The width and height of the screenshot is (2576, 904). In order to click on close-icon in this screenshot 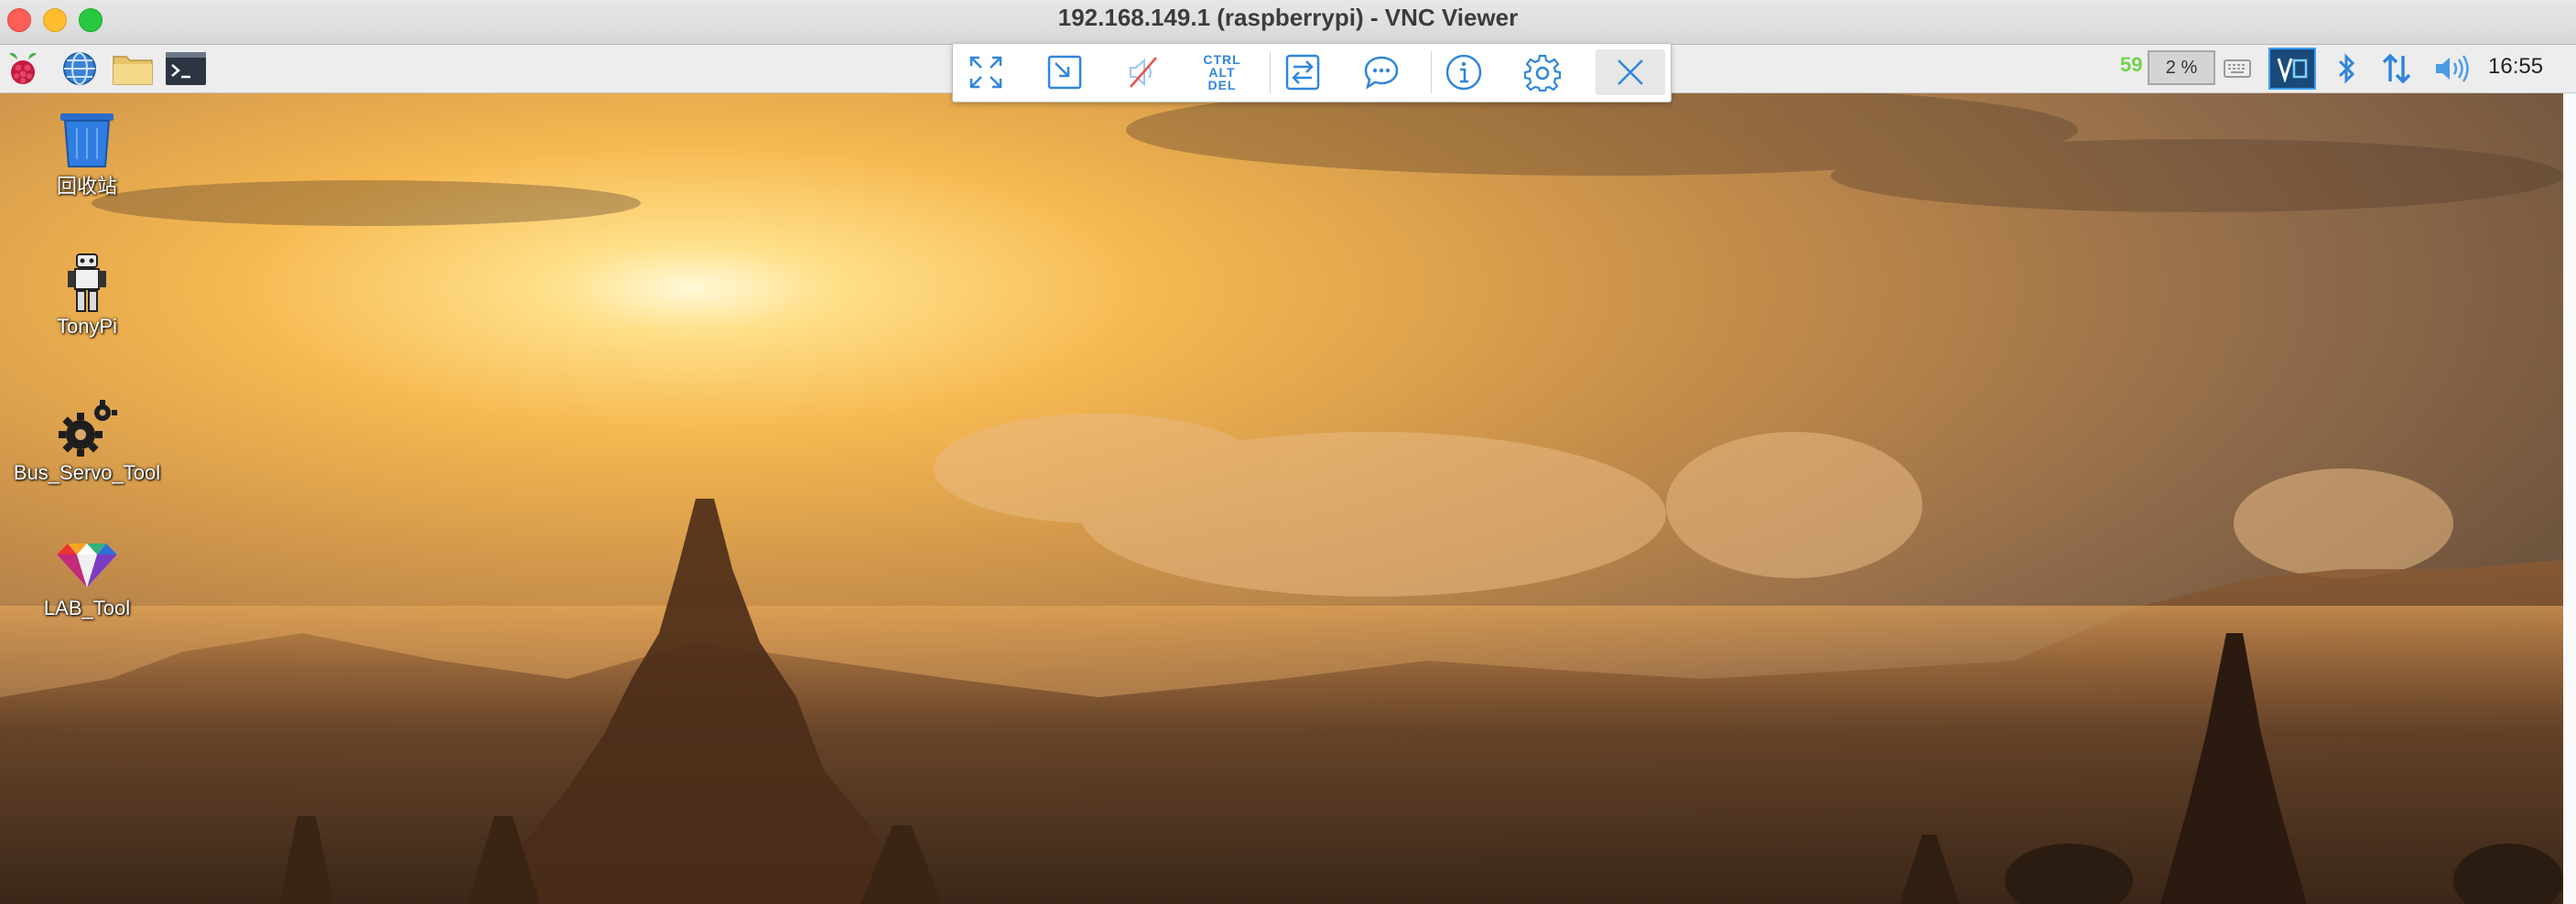, I will do `click(1631, 72)`.